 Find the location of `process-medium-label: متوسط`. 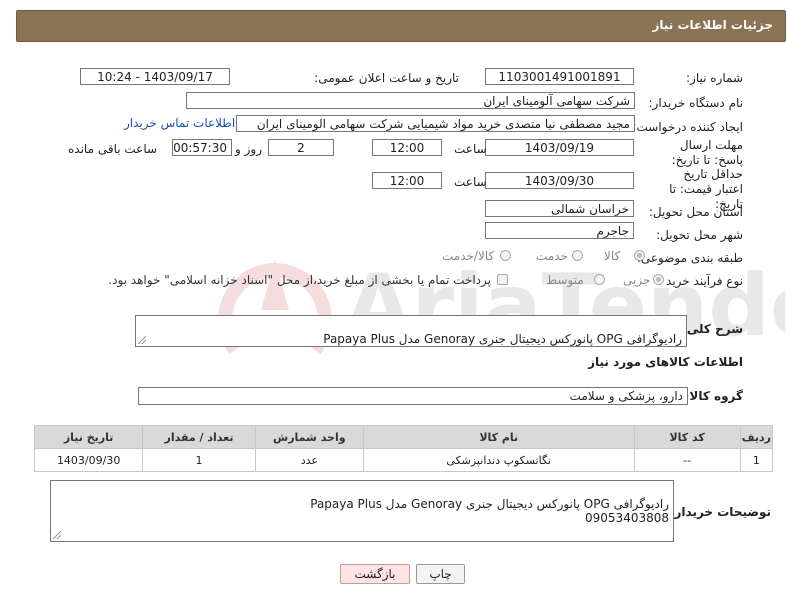

process-medium-label: متوسط is located at coordinates (565, 280).